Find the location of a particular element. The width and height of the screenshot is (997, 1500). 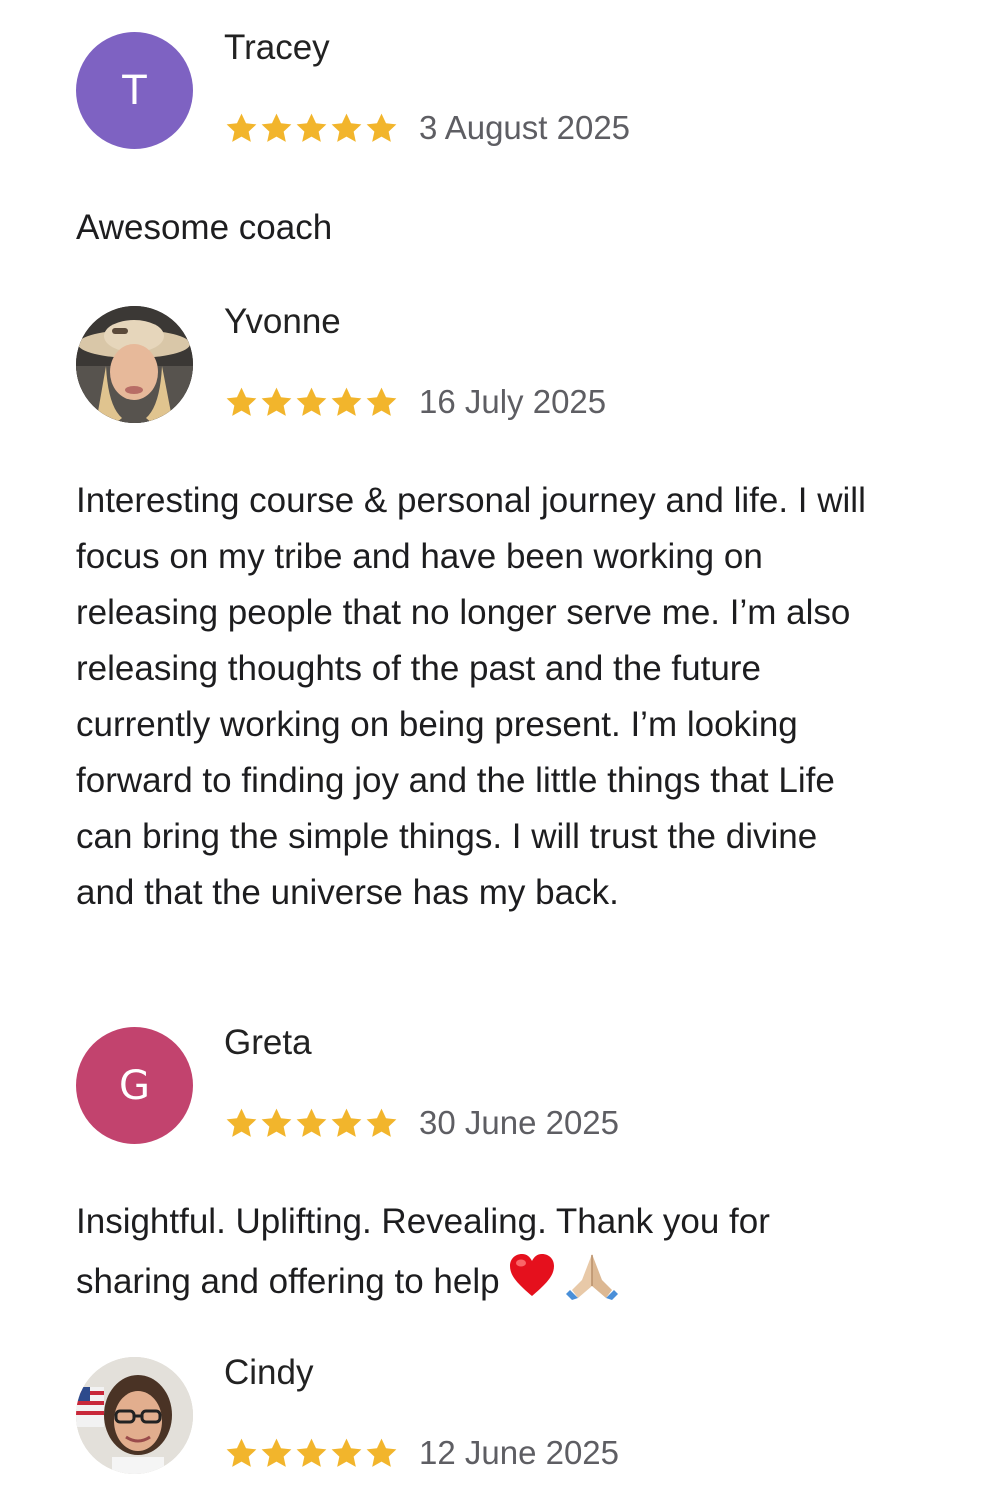

rating-row: 12 June 2025 is located at coordinates (421, 1453).